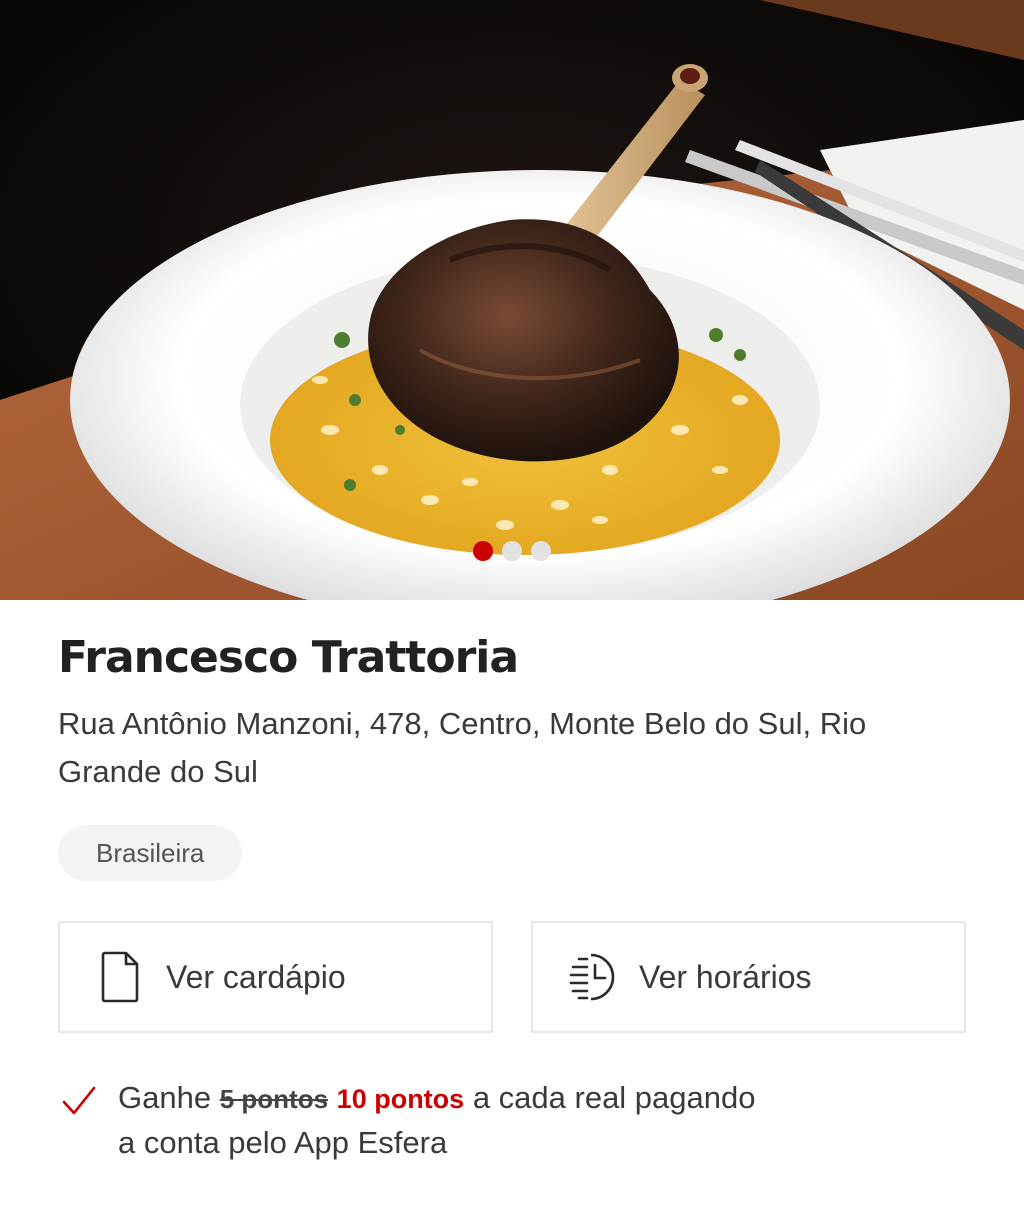 This screenshot has height=1216, width=1024. Describe the element at coordinates (165, 1097) in the screenshot. I see `reward-prefix: Ganhe` at that location.